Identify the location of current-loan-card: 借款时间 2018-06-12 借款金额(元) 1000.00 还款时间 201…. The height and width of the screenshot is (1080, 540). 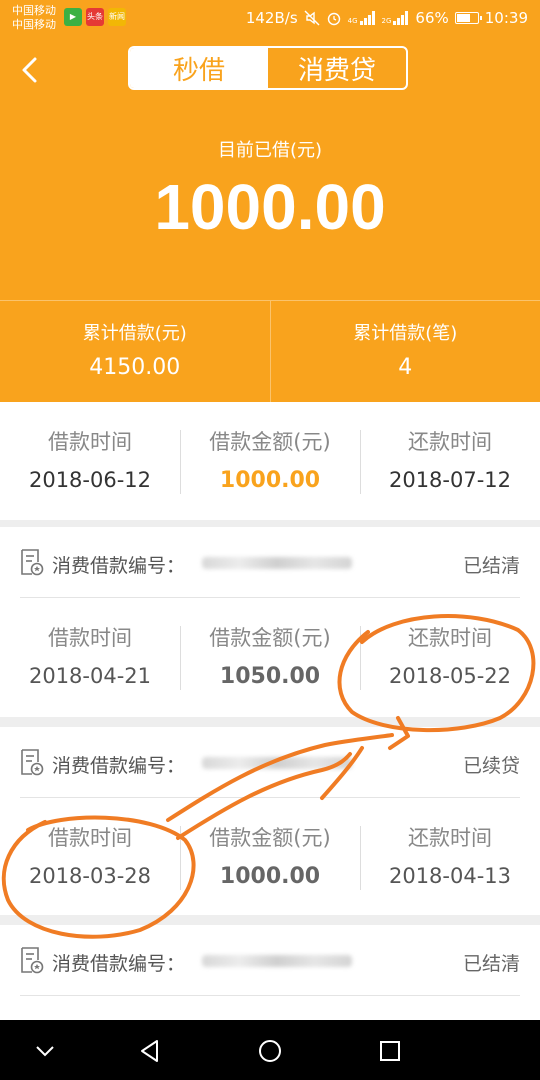
(270, 461).